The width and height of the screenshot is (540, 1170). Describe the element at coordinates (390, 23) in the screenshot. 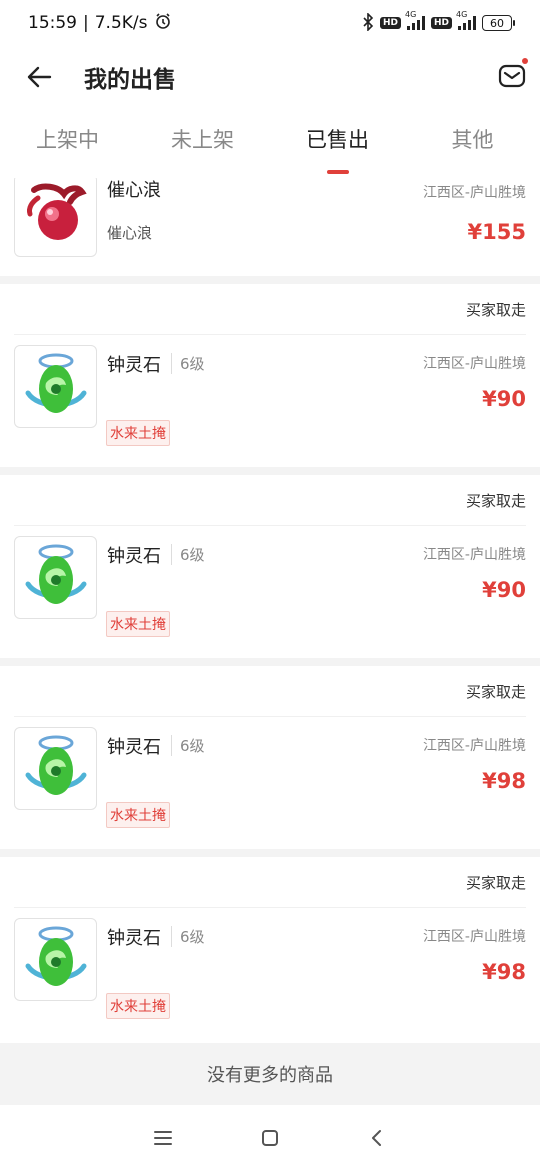

I see `hd-badge-1: HD` at that location.